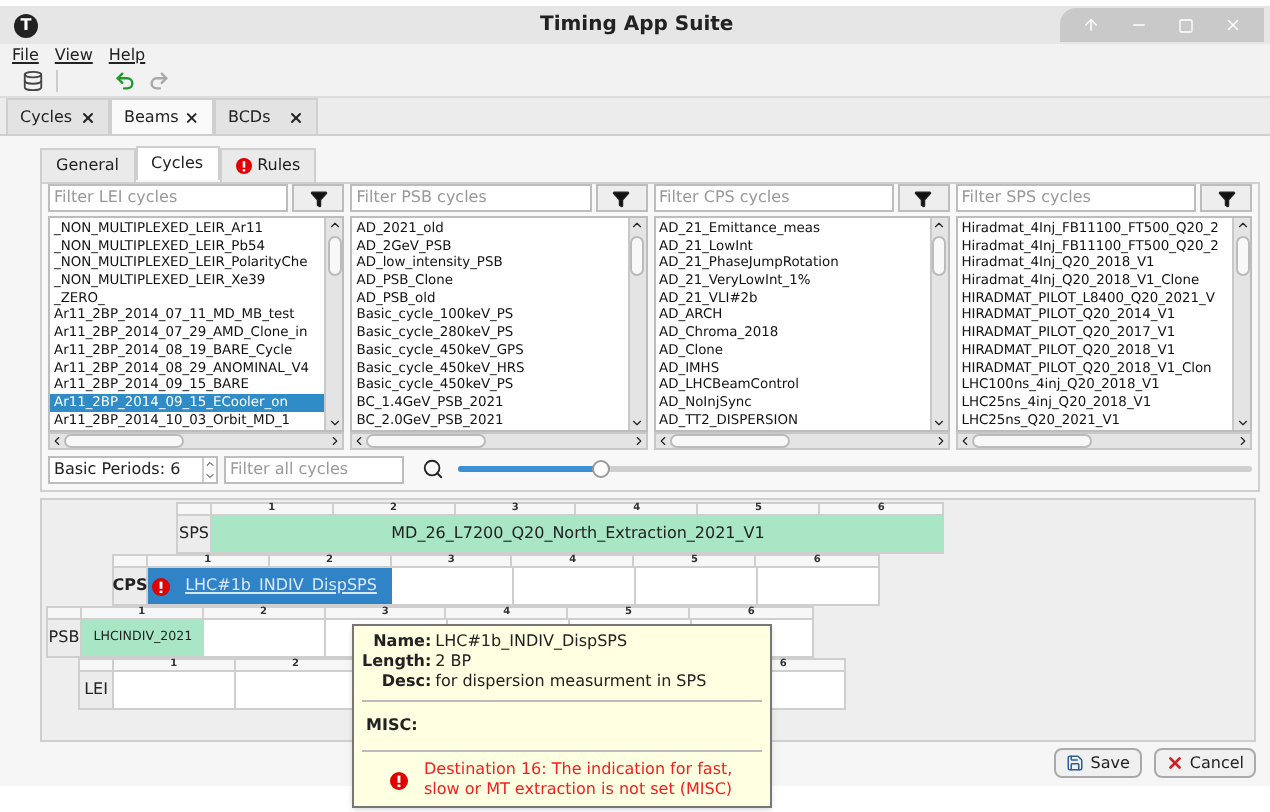 The image size is (1270, 812). What do you see at coordinates (314, 469) in the screenshot?
I see `filter-field: Filter all cycles` at bounding box center [314, 469].